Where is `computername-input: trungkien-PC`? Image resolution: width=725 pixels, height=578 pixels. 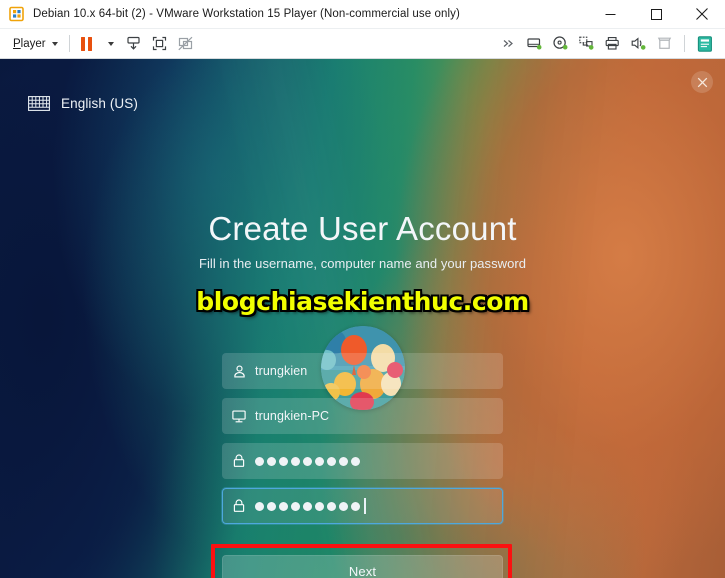
computername-input: trungkien-PC is located at coordinates (362, 416).